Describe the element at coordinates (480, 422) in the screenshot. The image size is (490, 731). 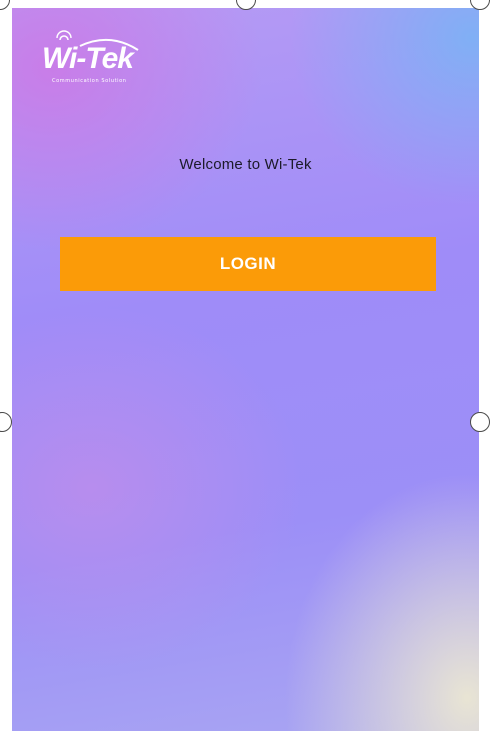
I see `resize-handle-middle-right` at that location.